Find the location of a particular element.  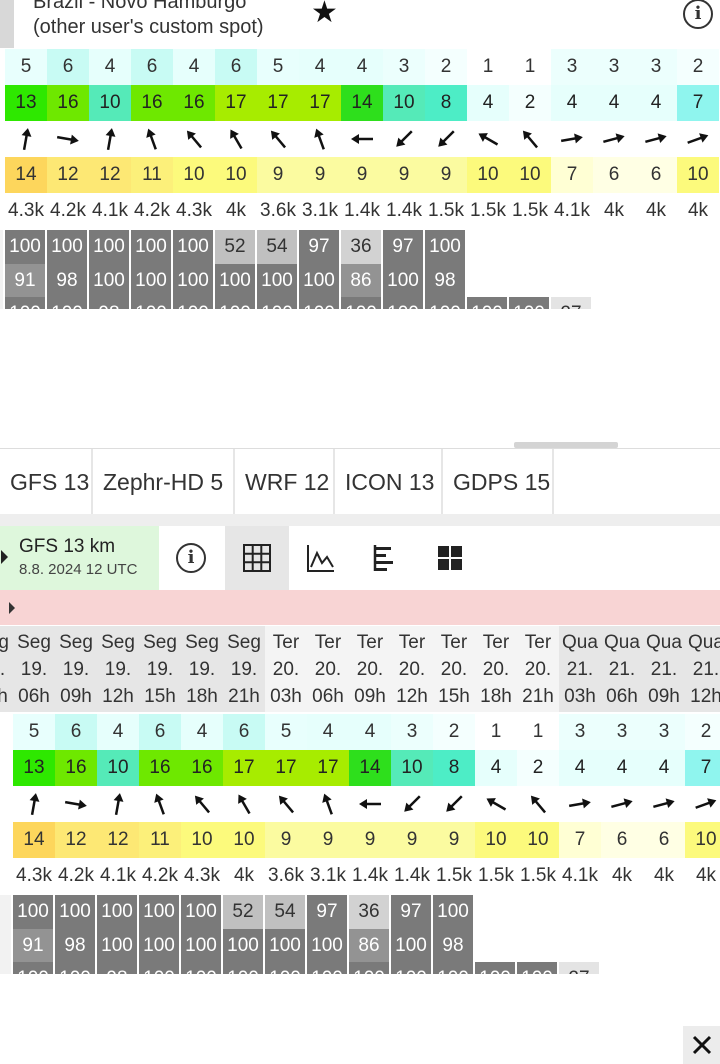

close-button is located at coordinates (701, 1045).